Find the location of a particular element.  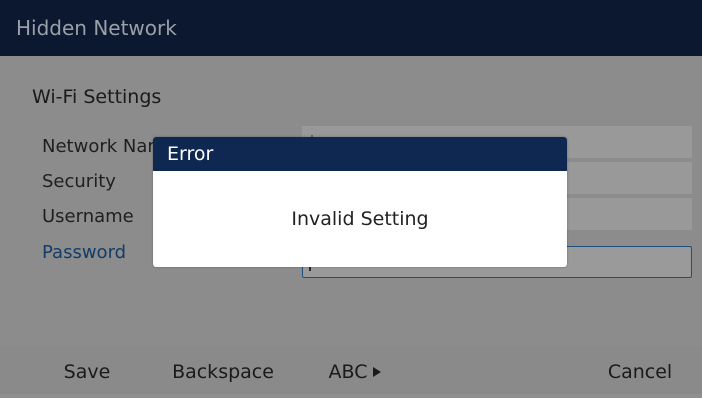

triangle-right-icon is located at coordinates (377, 372).